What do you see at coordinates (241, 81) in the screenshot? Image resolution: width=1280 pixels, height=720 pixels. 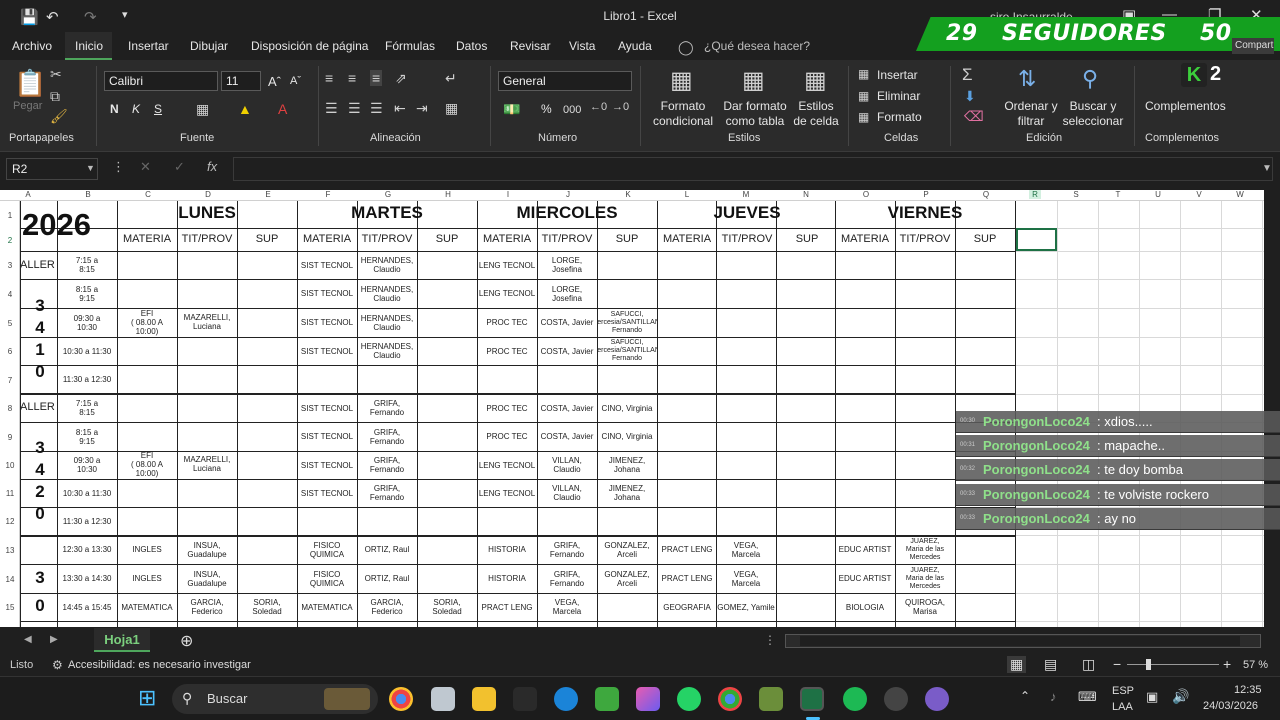 I see `font-size-select: 11` at bounding box center [241, 81].